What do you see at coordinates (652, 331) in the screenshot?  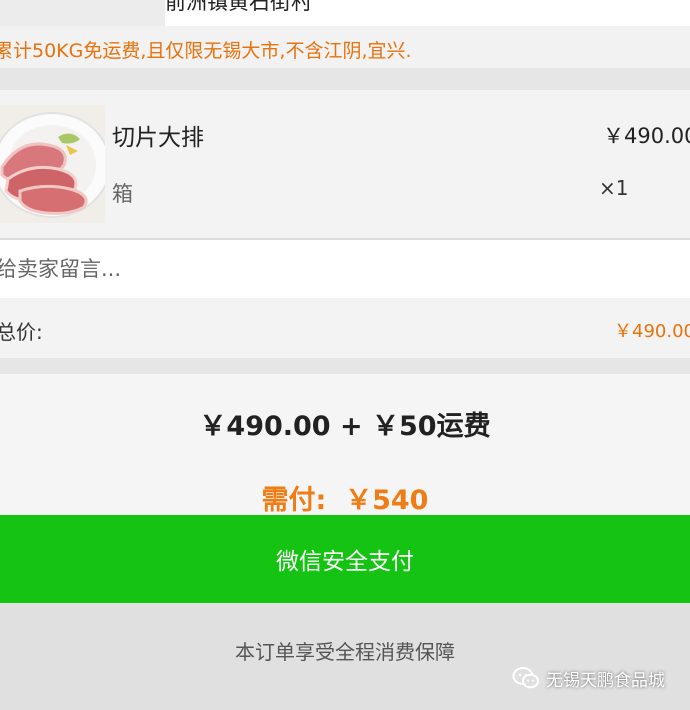 I see `total-value: ￥490.00` at bounding box center [652, 331].